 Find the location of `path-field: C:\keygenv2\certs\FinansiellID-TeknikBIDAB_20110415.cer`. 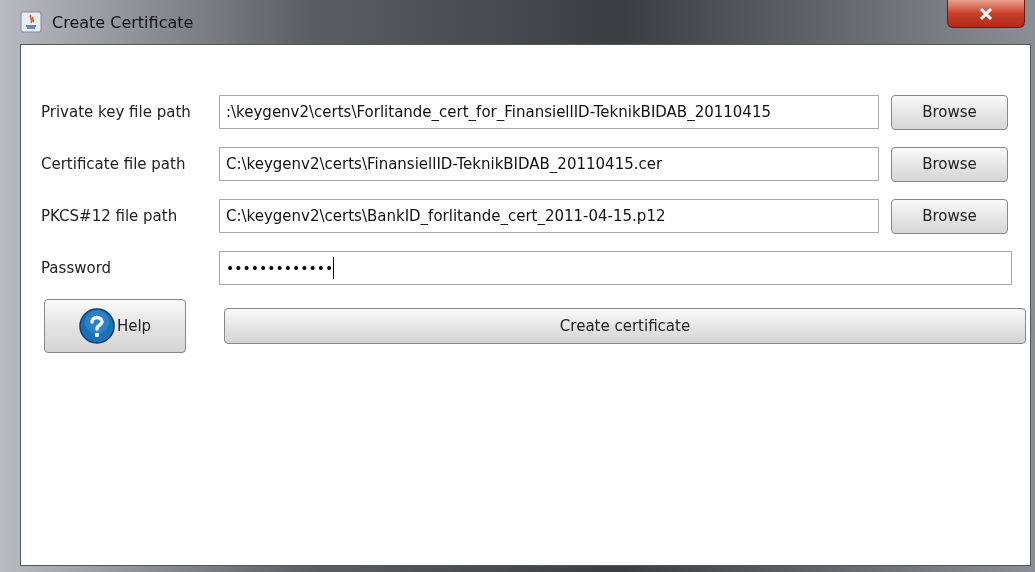

path-field: C:\keygenv2\certs\FinansiellID-TeknikBIDAB_20110415.cer is located at coordinates (549, 164).